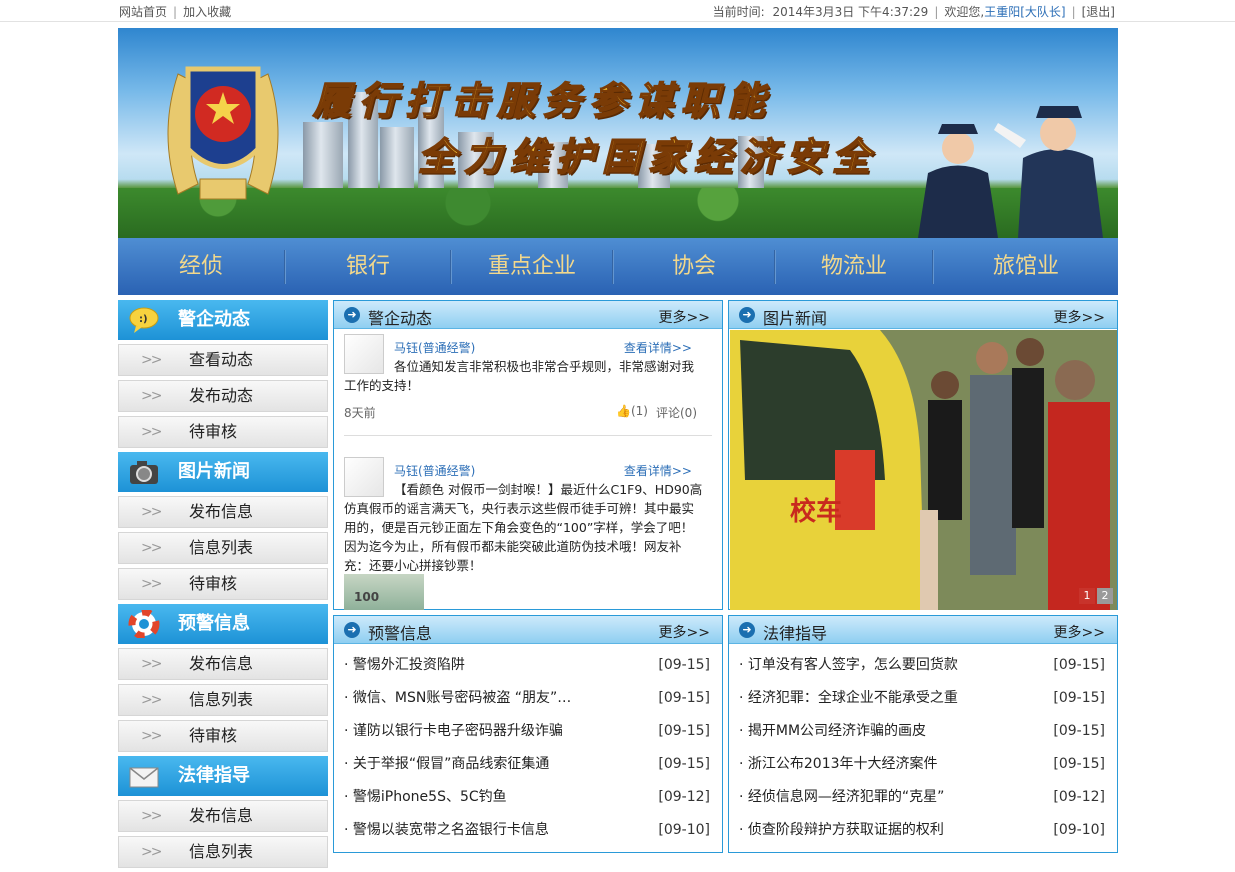 The width and height of the screenshot is (1235, 872). Describe the element at coordinates (453, 731) in the screenshot. I see `item-title: · 谨防以银行卡电子密码器升级诈骗` at that location.